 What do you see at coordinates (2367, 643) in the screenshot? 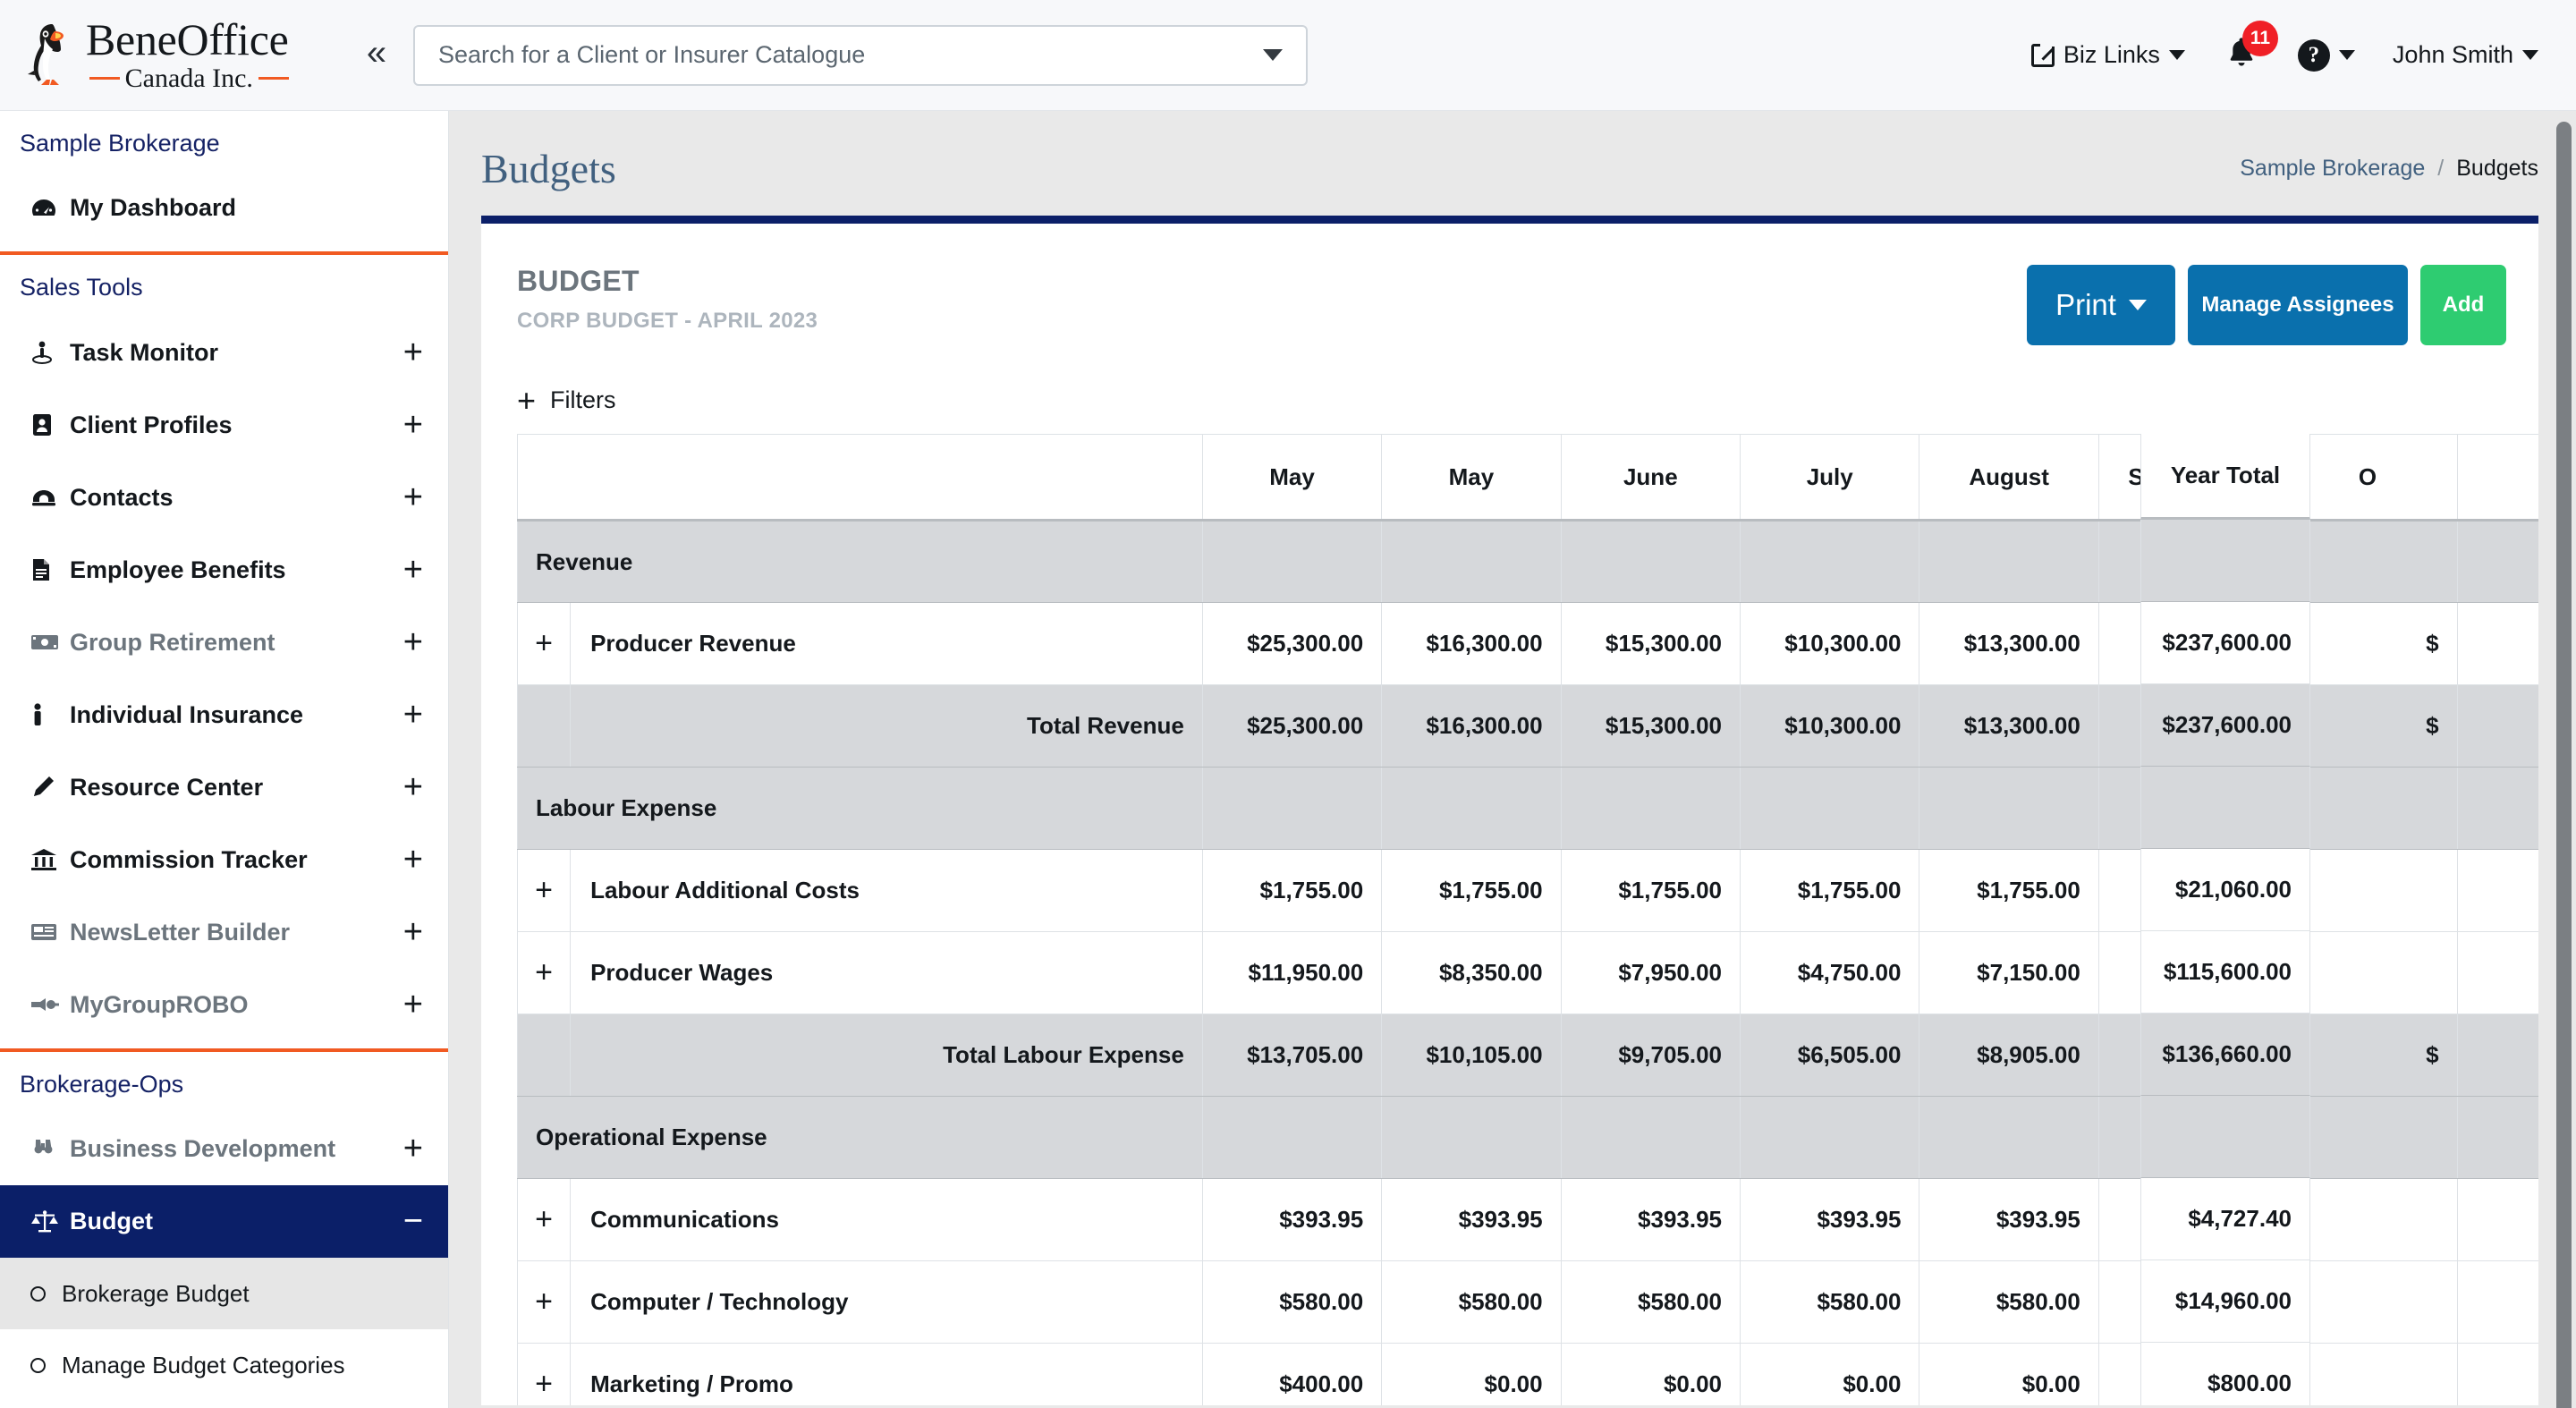
I see `row-value-clipped: $` at bounding box center [2367, 643].